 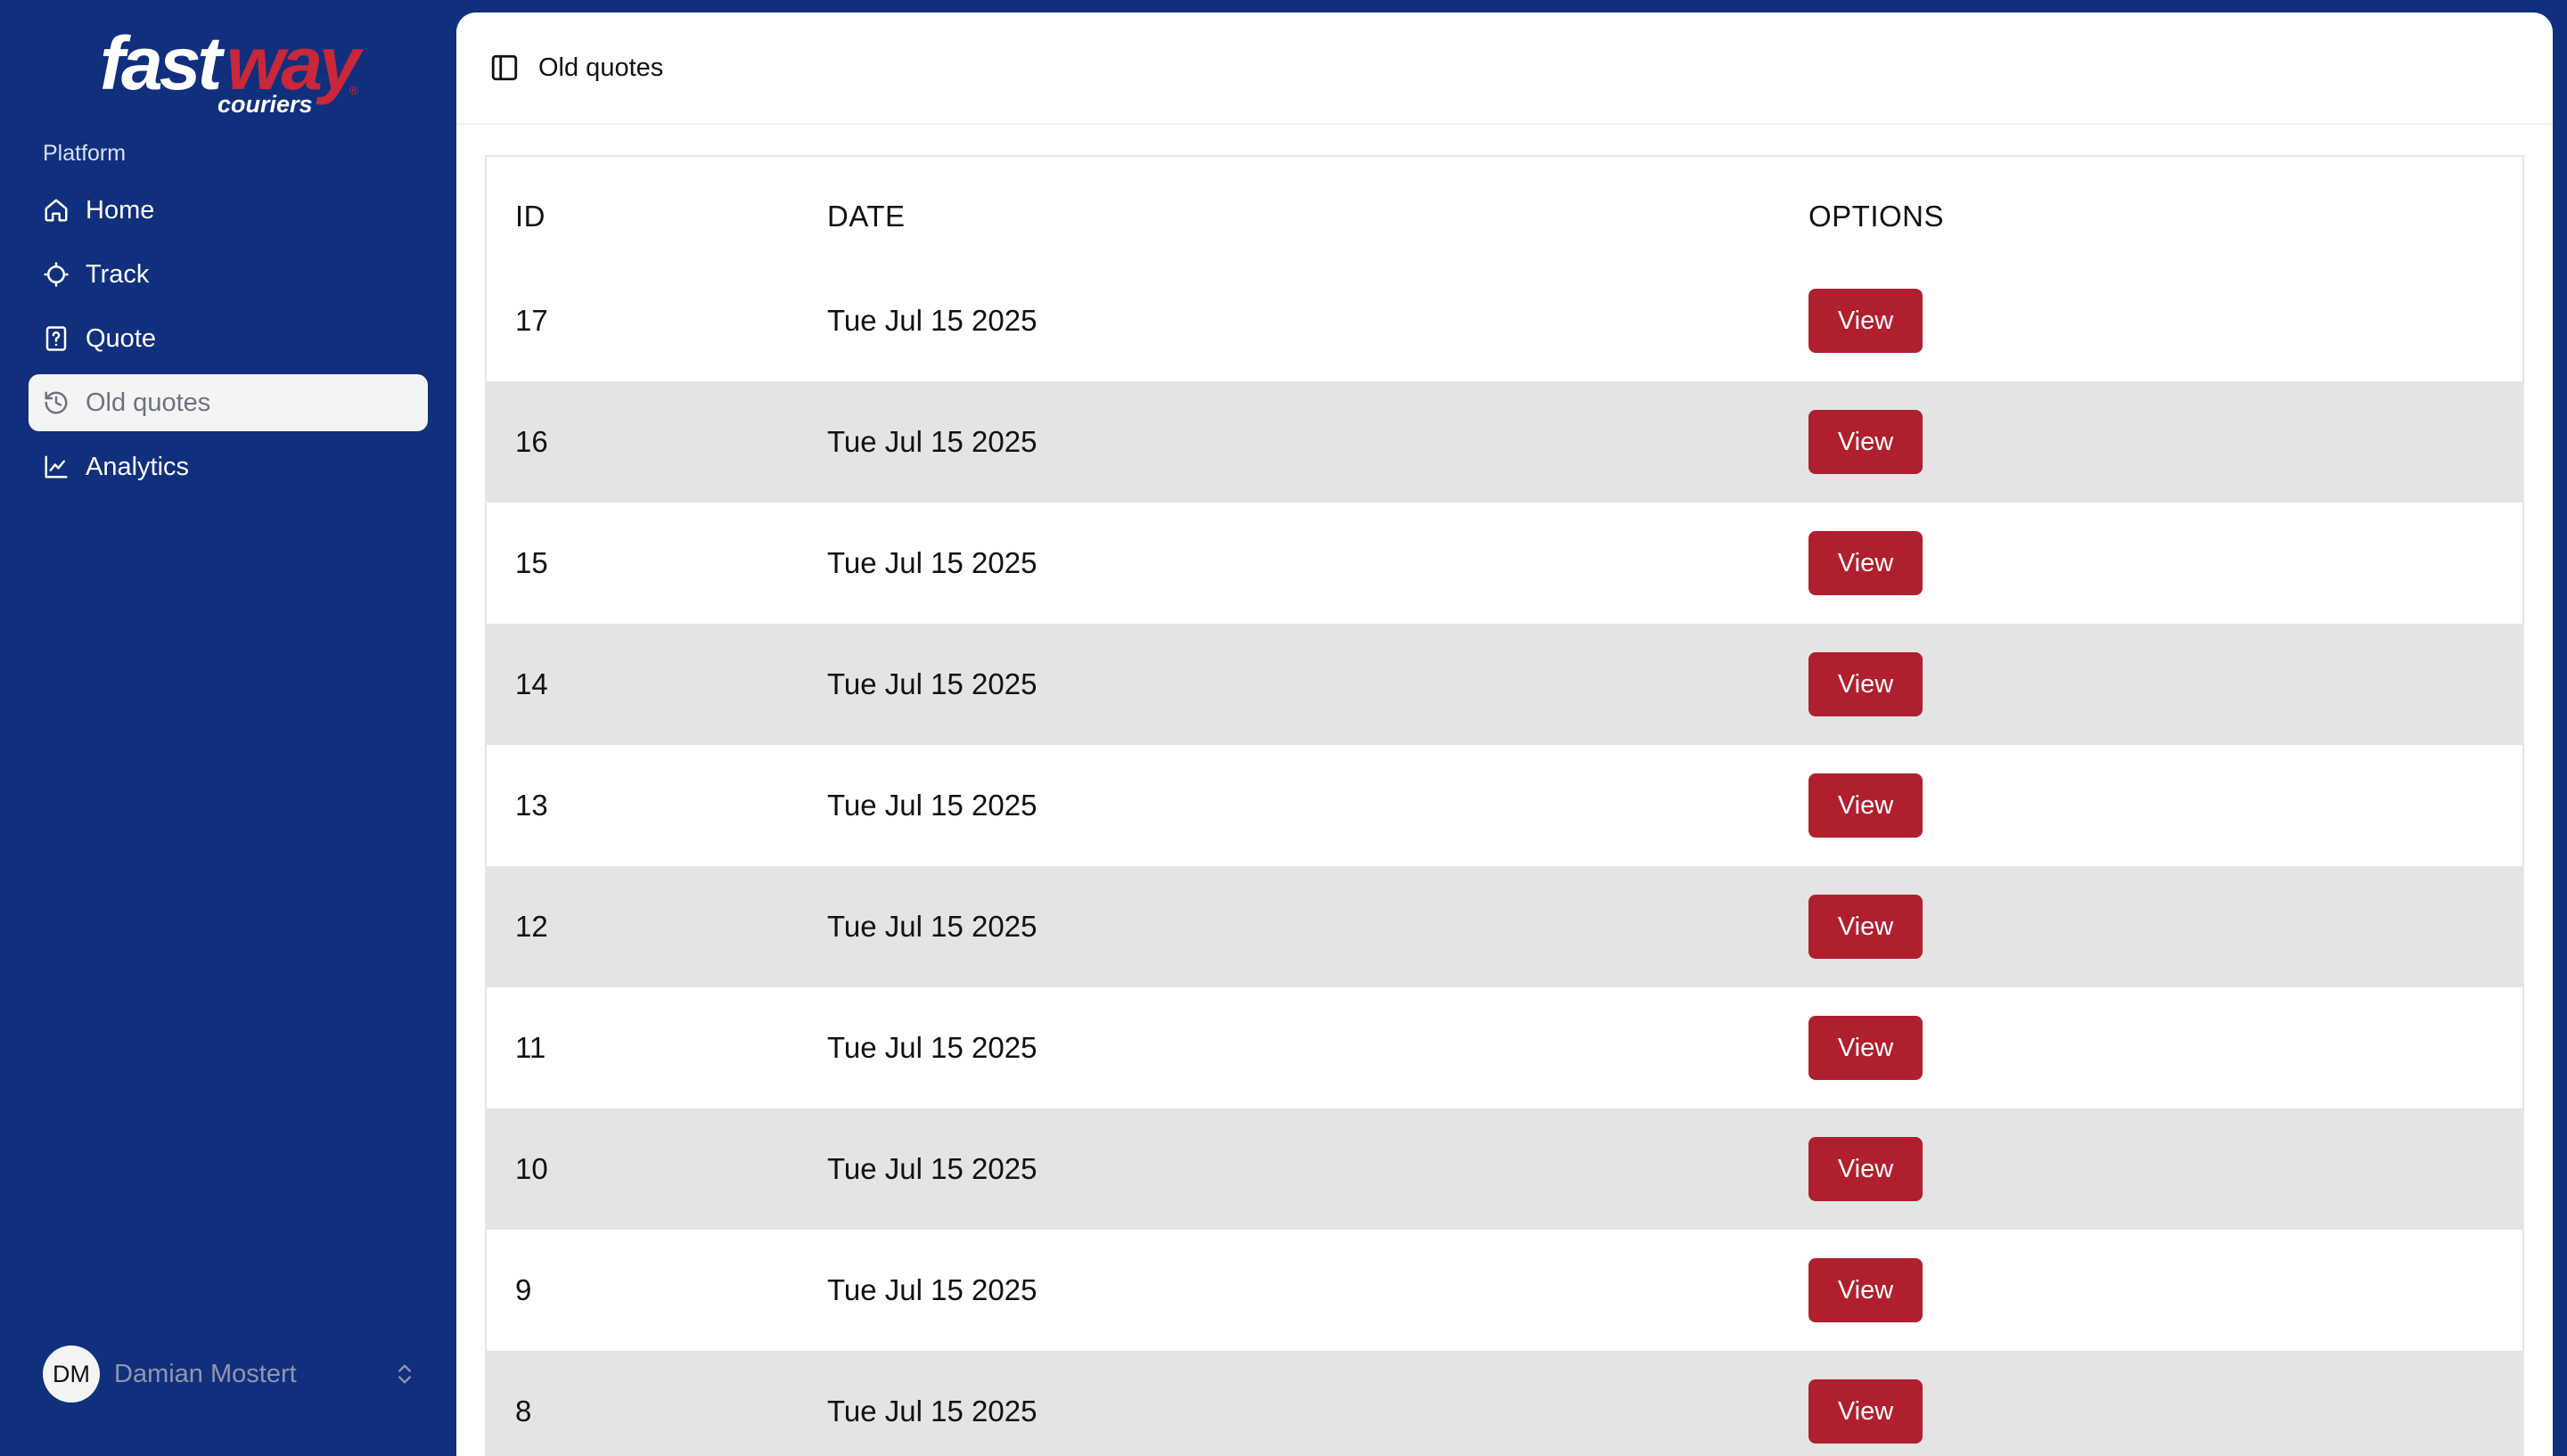 I want to click on fastway-logo: fast way couriers ®, so click(x=231, y=68).